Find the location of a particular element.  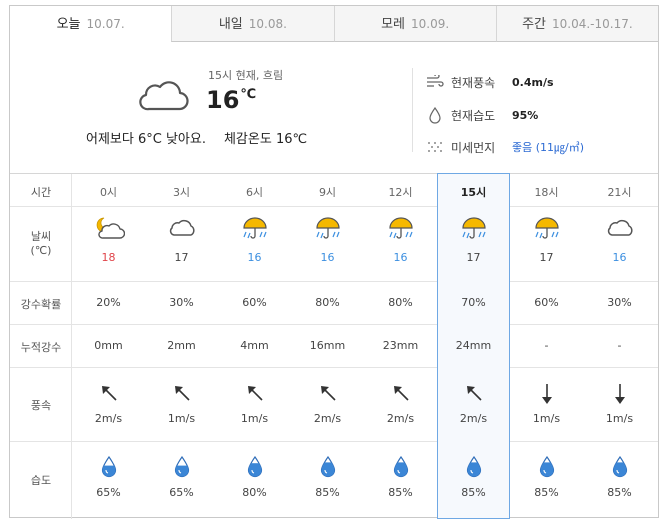

hour-time: 0시 is located at coordinates (108, 192).